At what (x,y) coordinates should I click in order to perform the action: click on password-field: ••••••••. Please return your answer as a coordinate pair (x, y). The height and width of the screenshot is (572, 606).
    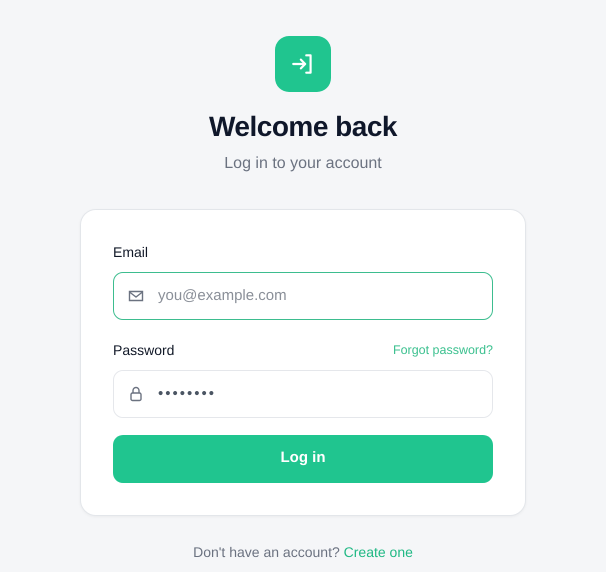
    Looking at the image, I should click on (303, 394).